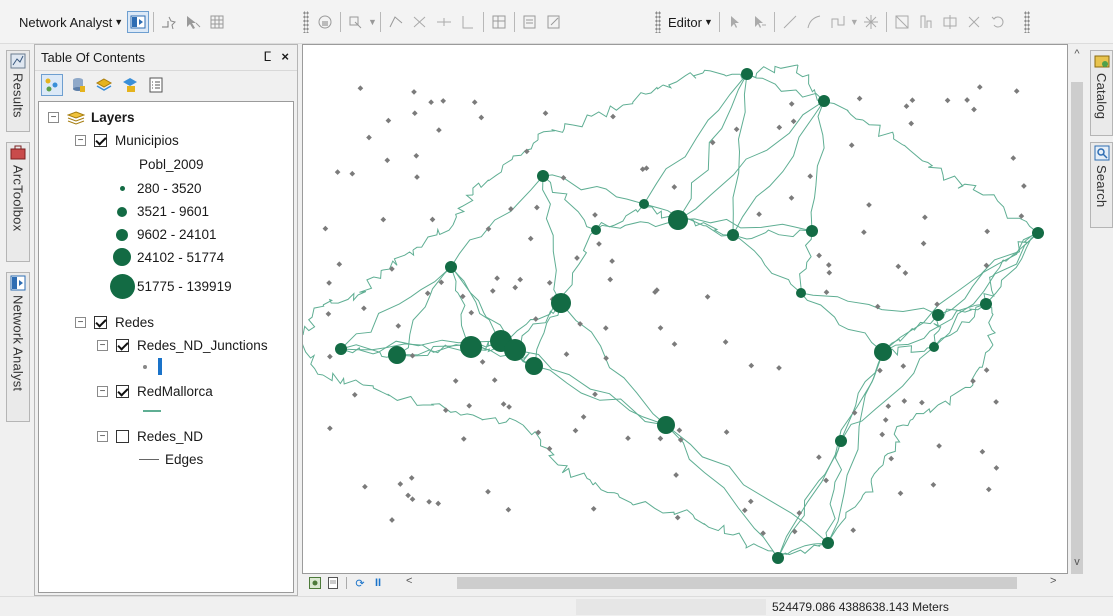 The image size is (1113, 616). Describe the element at coordinates (78, 85) in the screenshot. I see `list-by-source-icon` at that location.